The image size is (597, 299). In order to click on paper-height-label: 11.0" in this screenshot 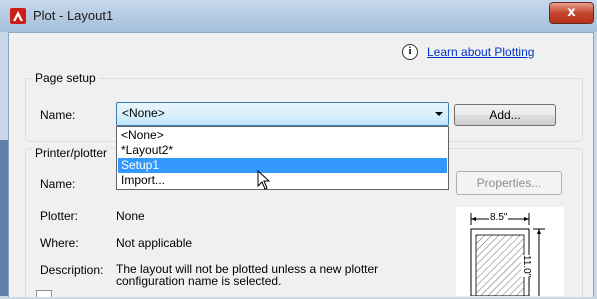, I will do `click(526, 266)`.